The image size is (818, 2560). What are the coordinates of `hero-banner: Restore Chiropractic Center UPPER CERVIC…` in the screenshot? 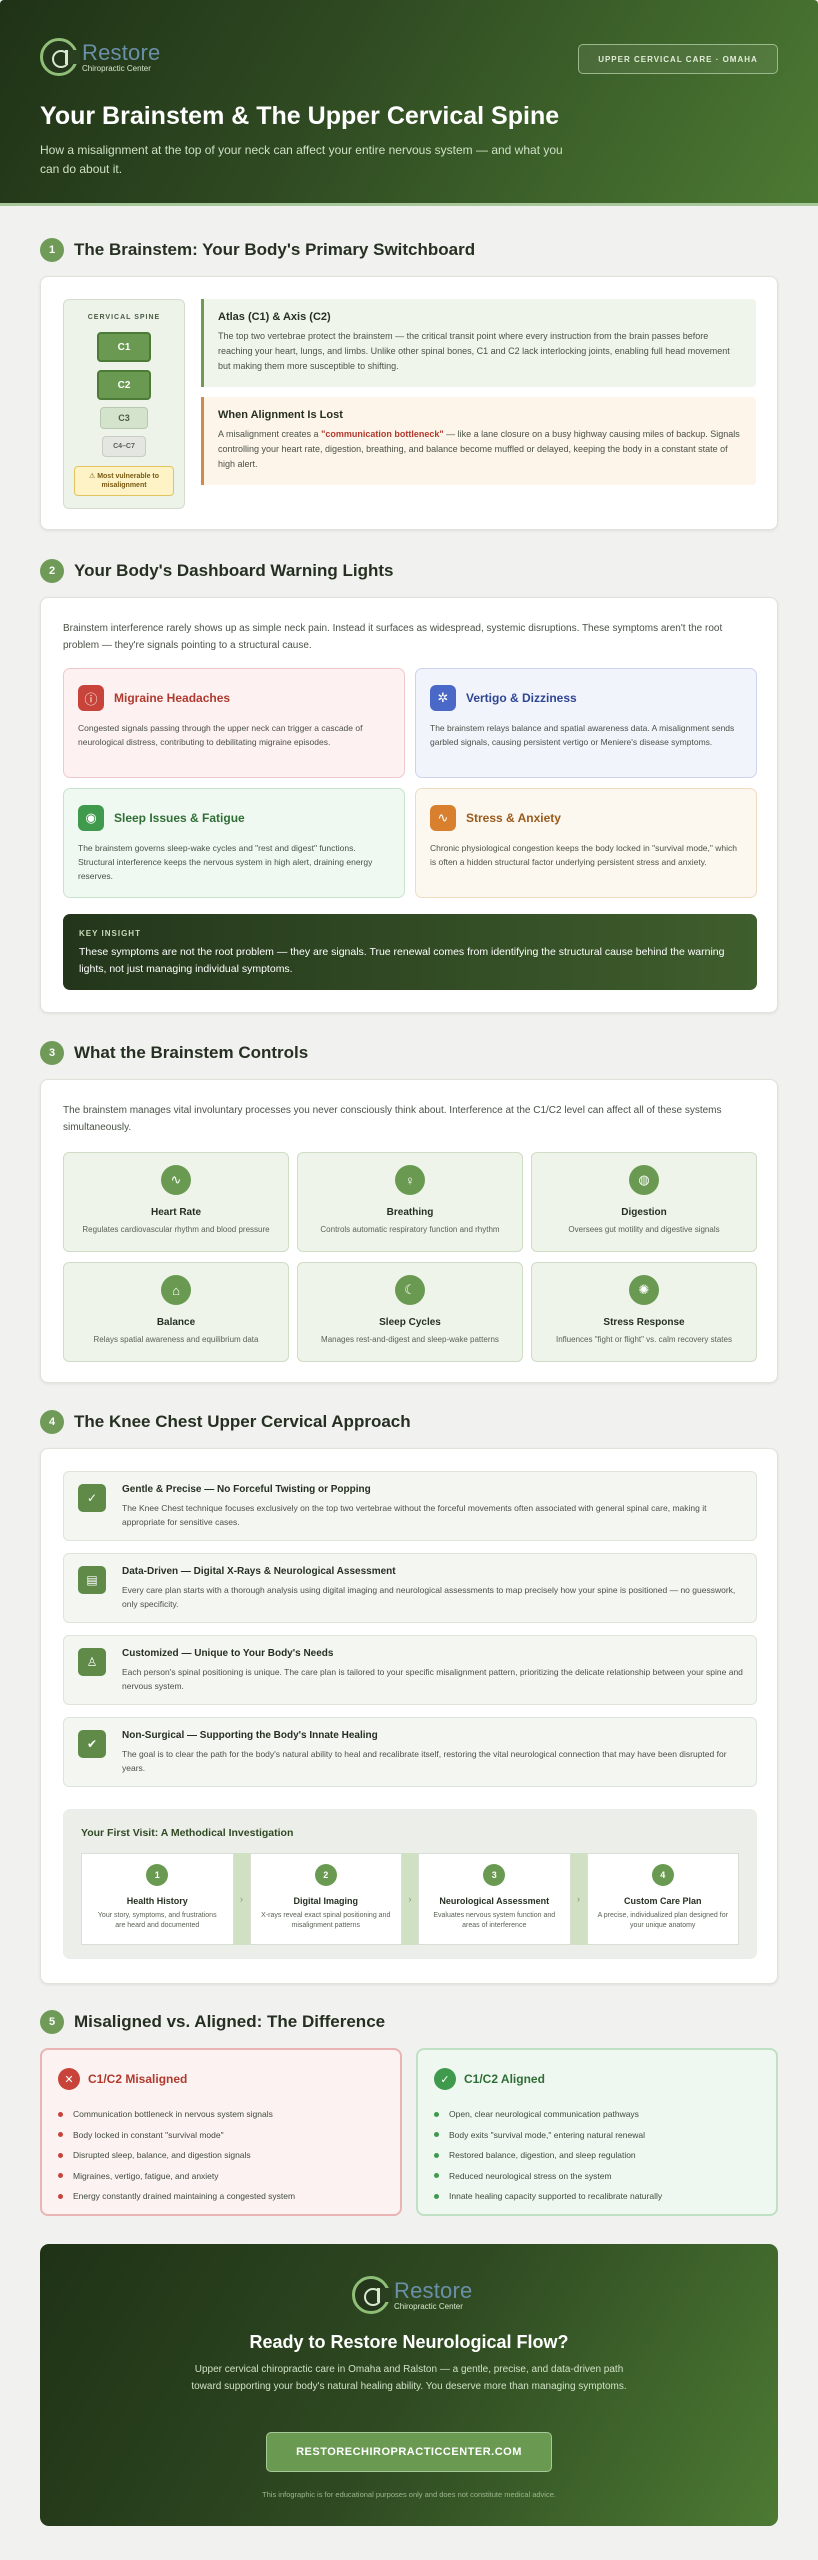 It's located at (409, 103).